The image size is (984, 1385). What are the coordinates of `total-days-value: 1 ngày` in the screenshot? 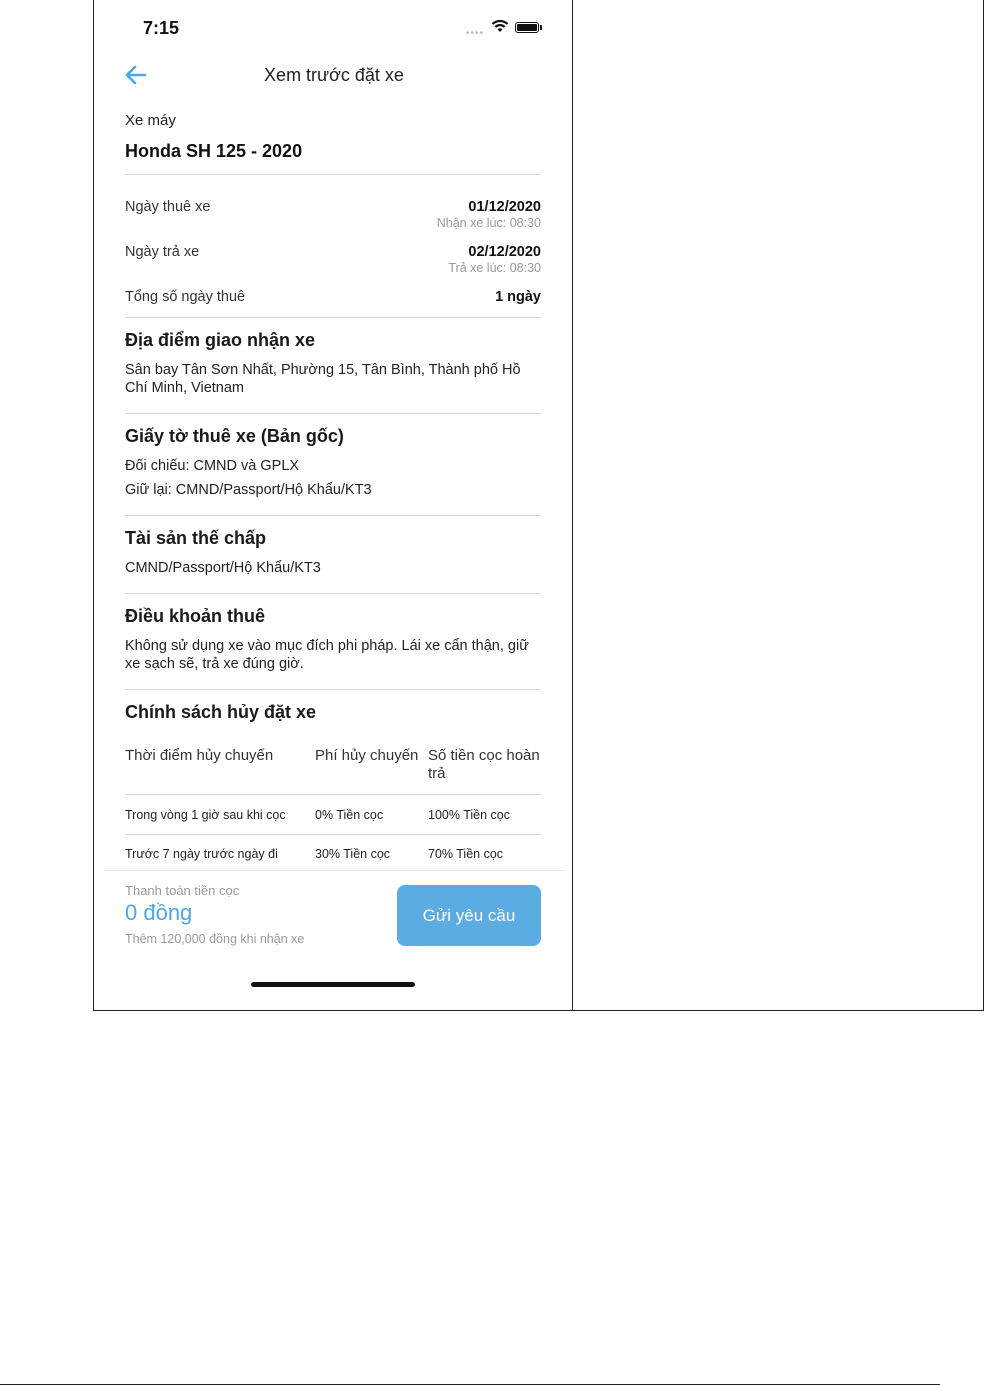 It's located at (518, 297).